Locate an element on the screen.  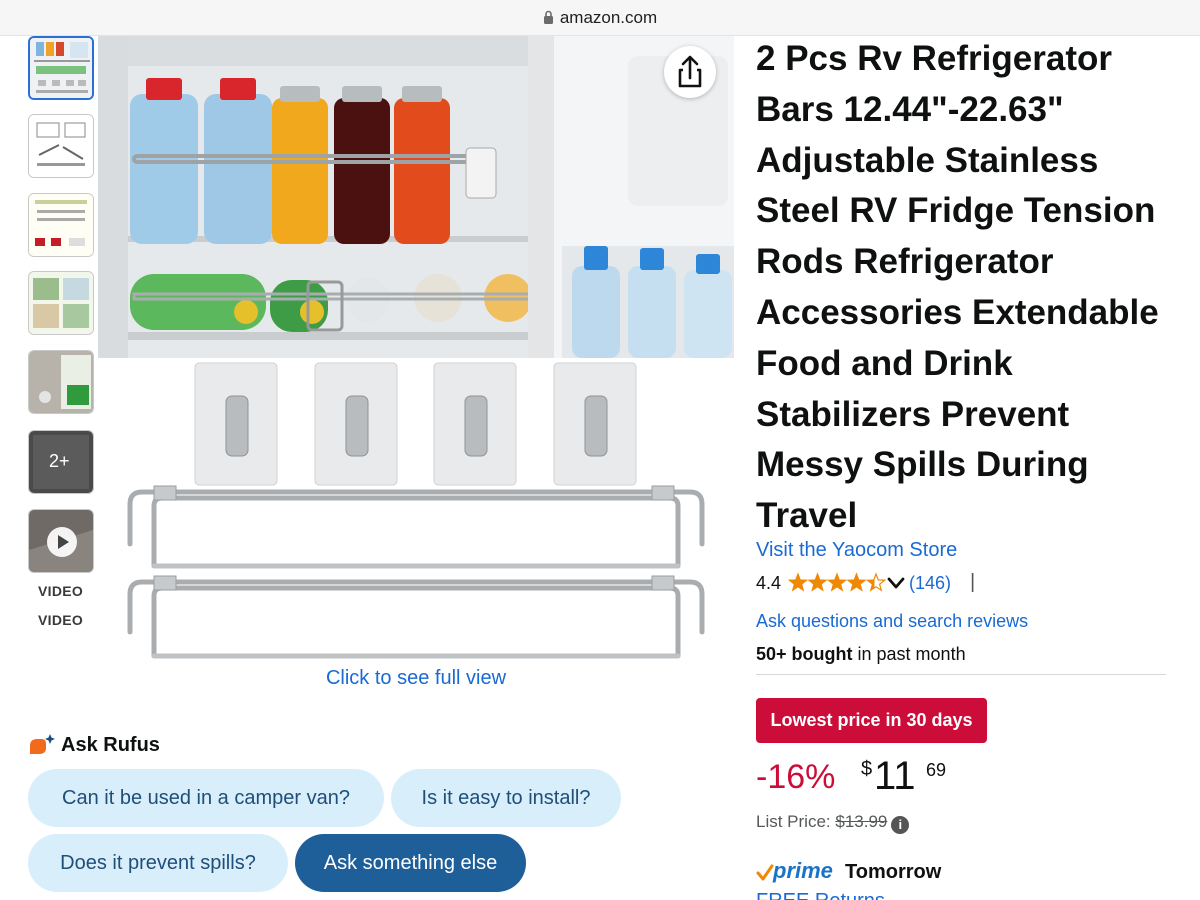
prime-logo: prime is located at coordinates (803, 870).